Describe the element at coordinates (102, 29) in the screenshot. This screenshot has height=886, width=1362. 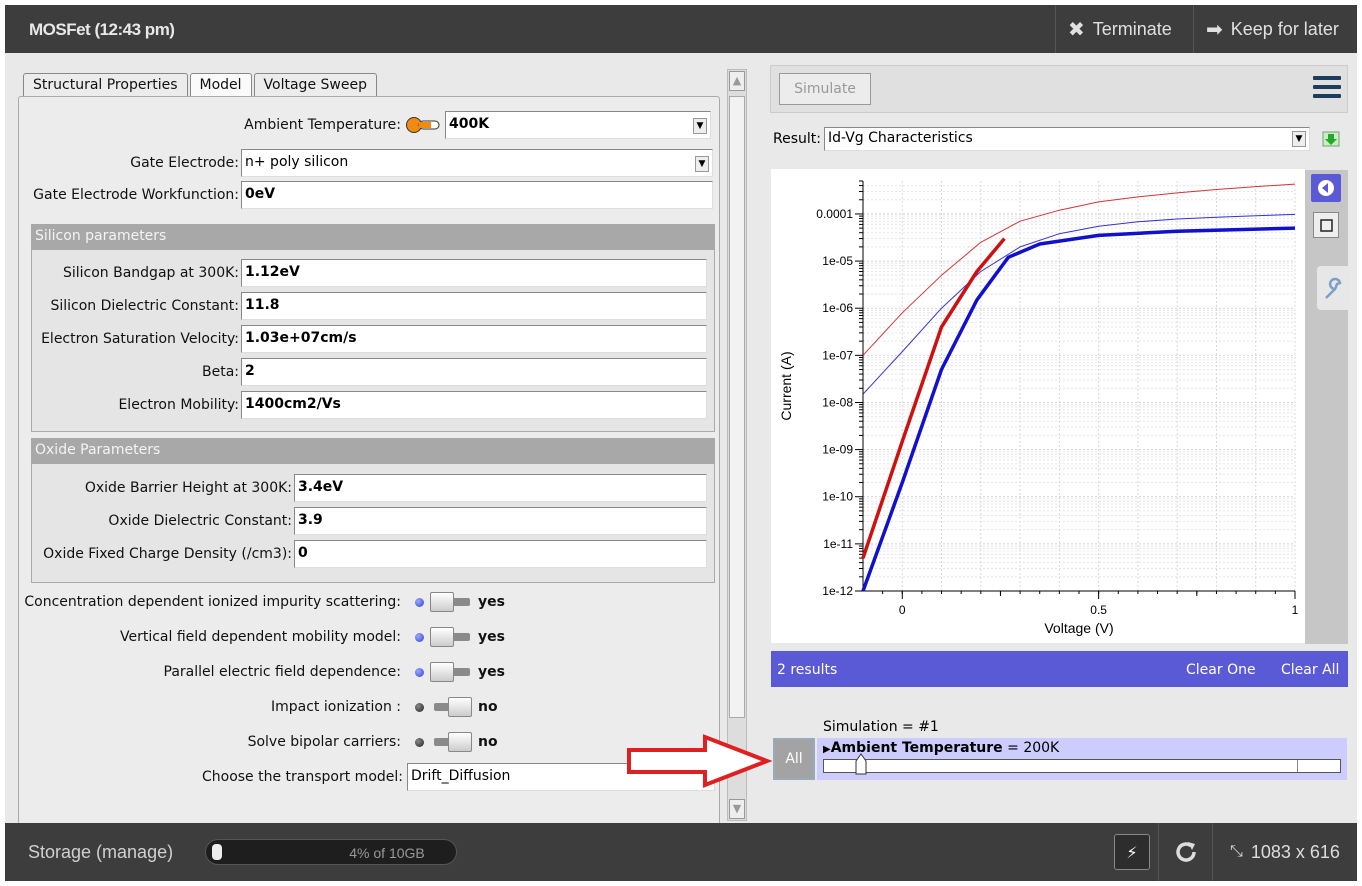
I see `window-title: MOSFet (12:43 pm)` at that location.